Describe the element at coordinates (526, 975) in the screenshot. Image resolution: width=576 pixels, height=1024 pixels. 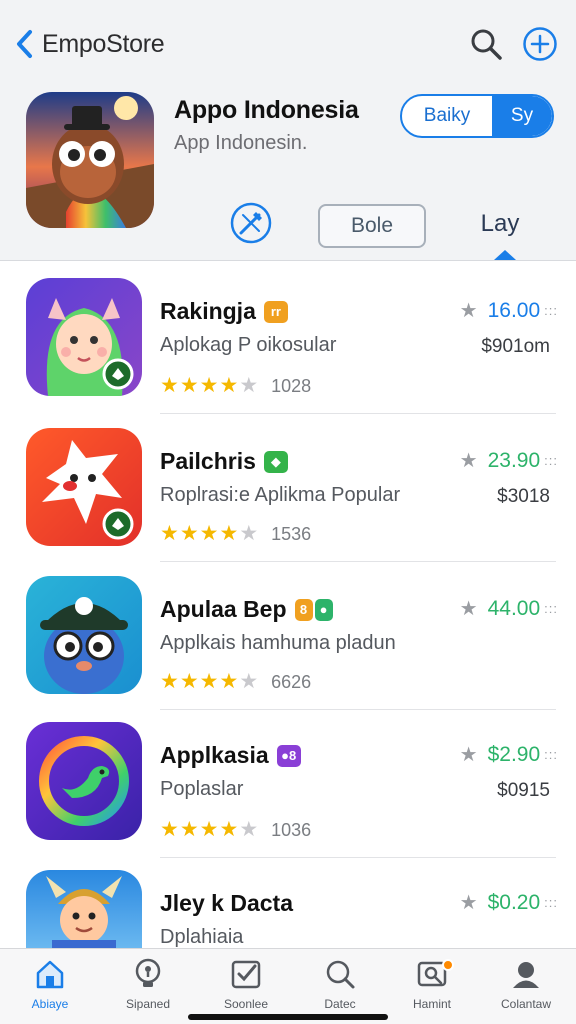
I see `person-icon` at that location.